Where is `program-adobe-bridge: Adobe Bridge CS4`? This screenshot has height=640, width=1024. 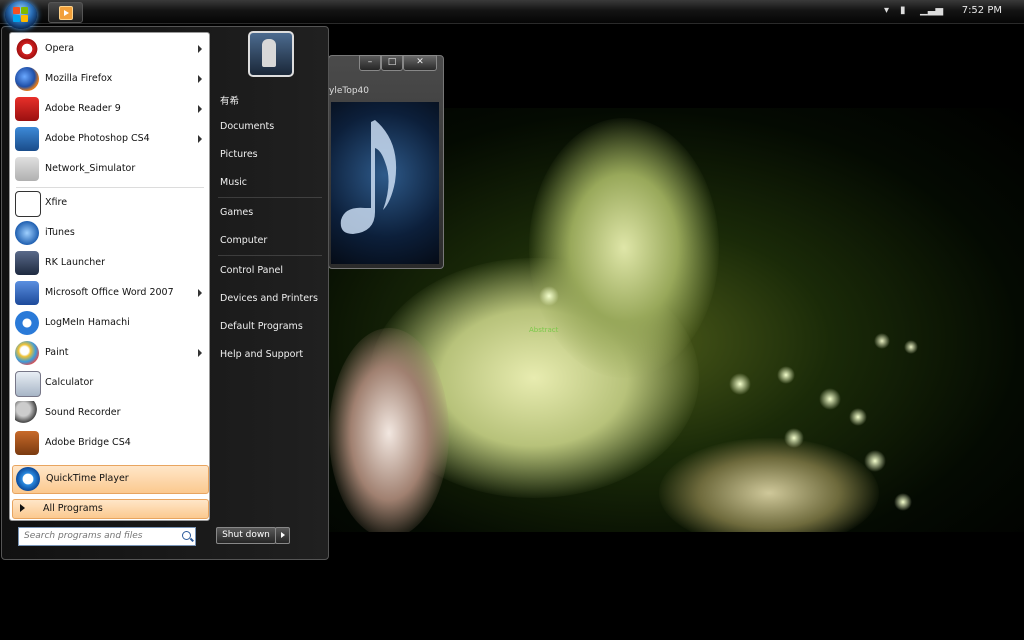
program-adobe-bridge: Adobe Bridge CS4 is located at coordinates (109, 443).